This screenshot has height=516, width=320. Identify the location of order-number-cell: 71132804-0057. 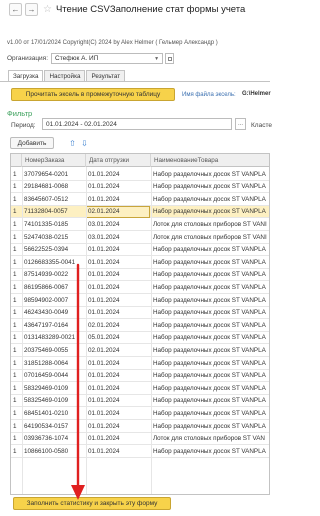
(46, 212).